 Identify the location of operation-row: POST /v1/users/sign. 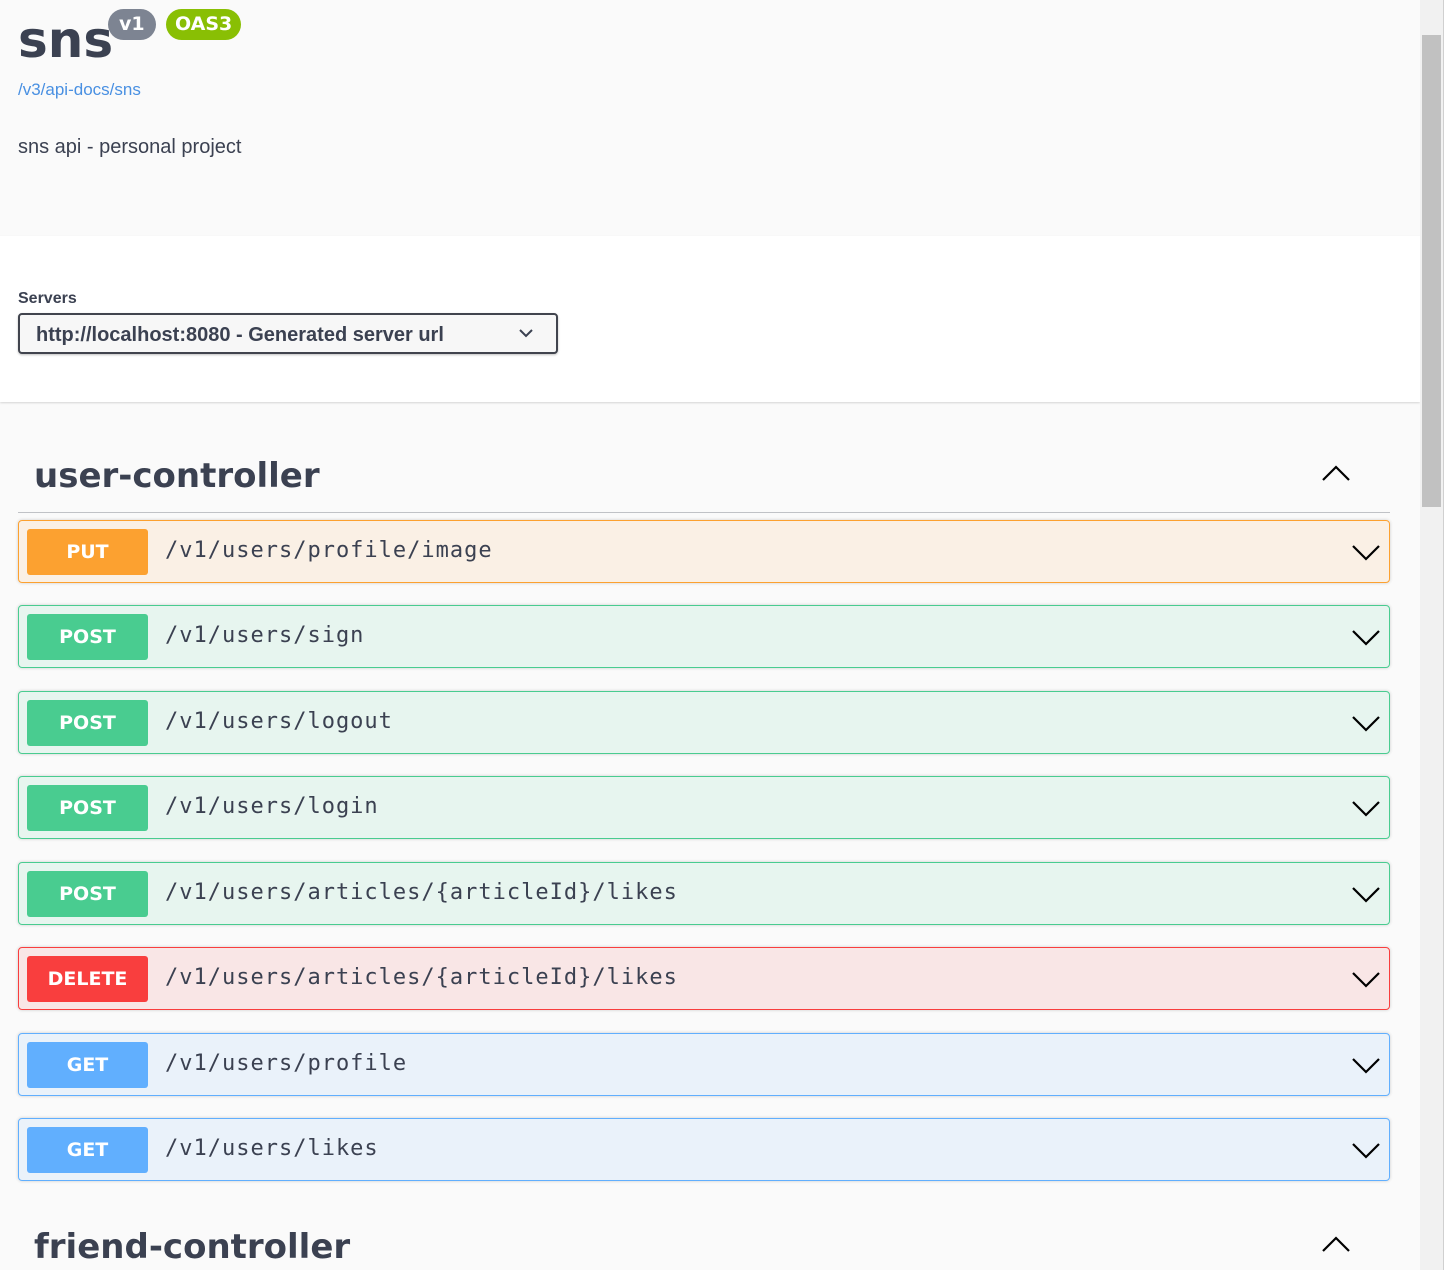
(704, 636).